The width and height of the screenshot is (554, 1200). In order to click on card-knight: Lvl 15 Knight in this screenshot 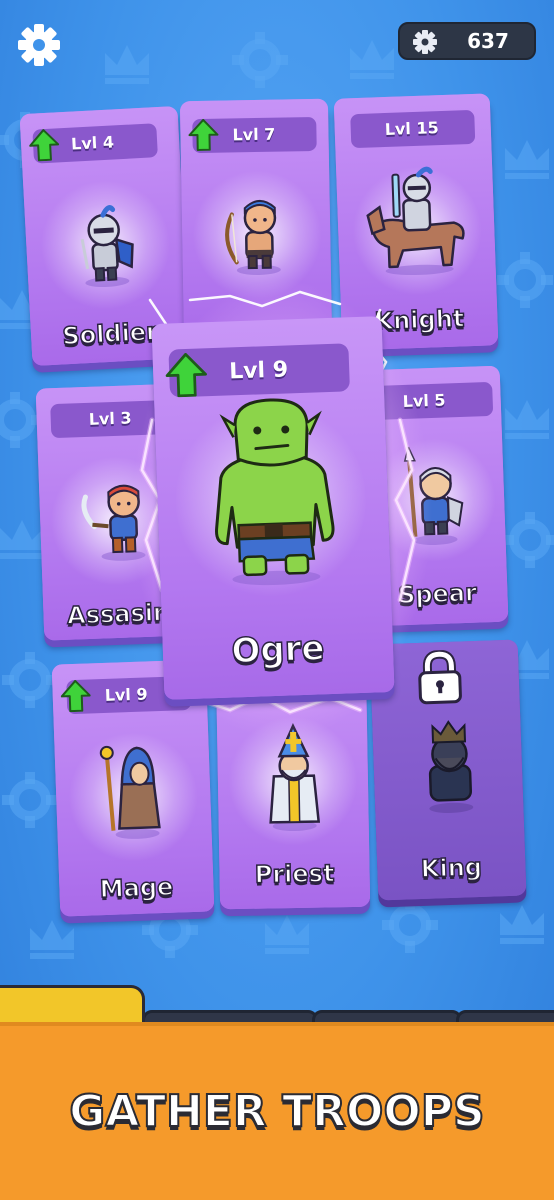, I will do `click(416, 222)`.